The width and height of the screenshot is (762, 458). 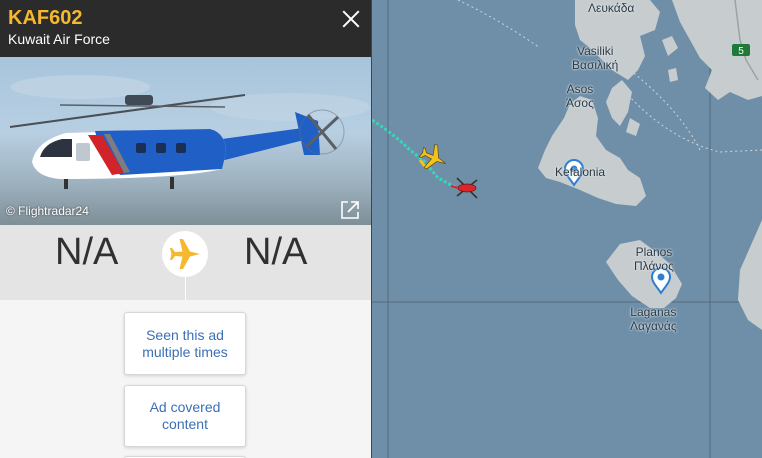 What do you see at coordinates (185, 254) in the screenshot?
I see `airplane-icon` at bounding box center [185, 254].